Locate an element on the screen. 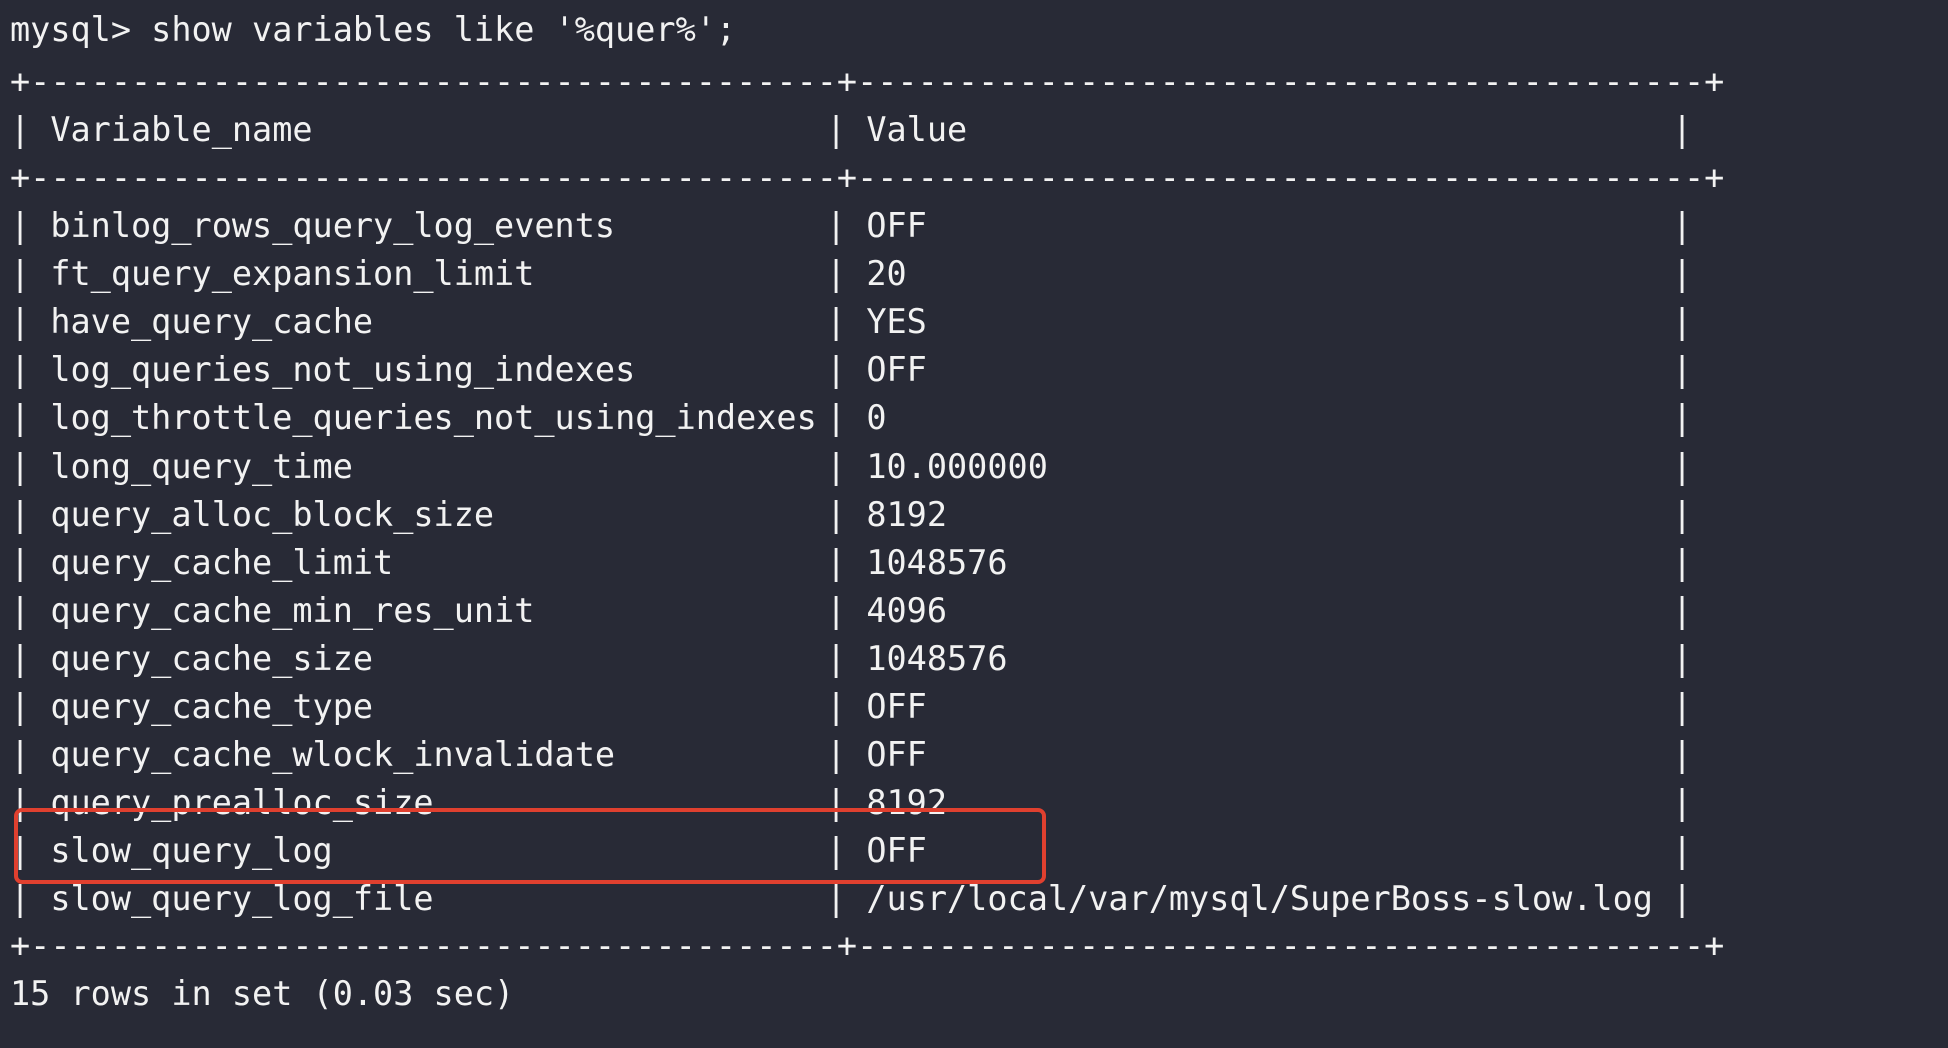 Image resolution: width=1948 pixels, height=1048 pixels. variable-name-cell: slow_query_log is located at coordinates (191, 850).